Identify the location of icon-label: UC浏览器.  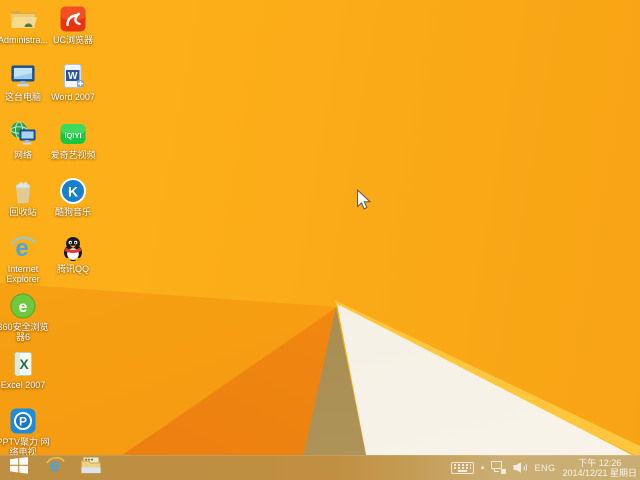
(73, 40).